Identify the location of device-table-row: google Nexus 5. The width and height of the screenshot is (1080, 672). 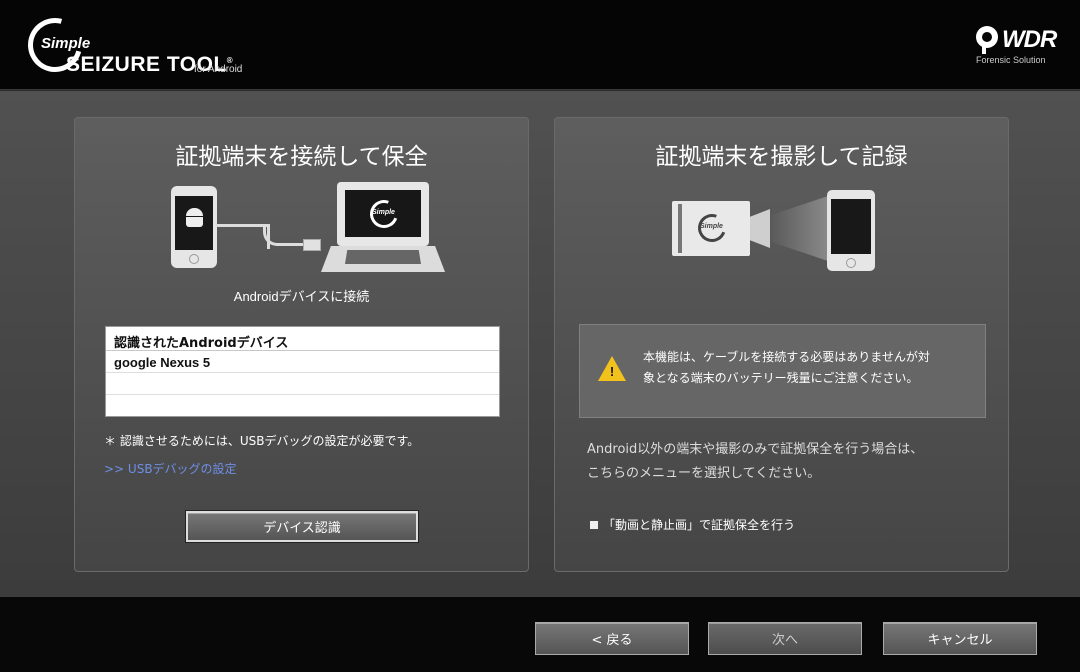
(302, 362).